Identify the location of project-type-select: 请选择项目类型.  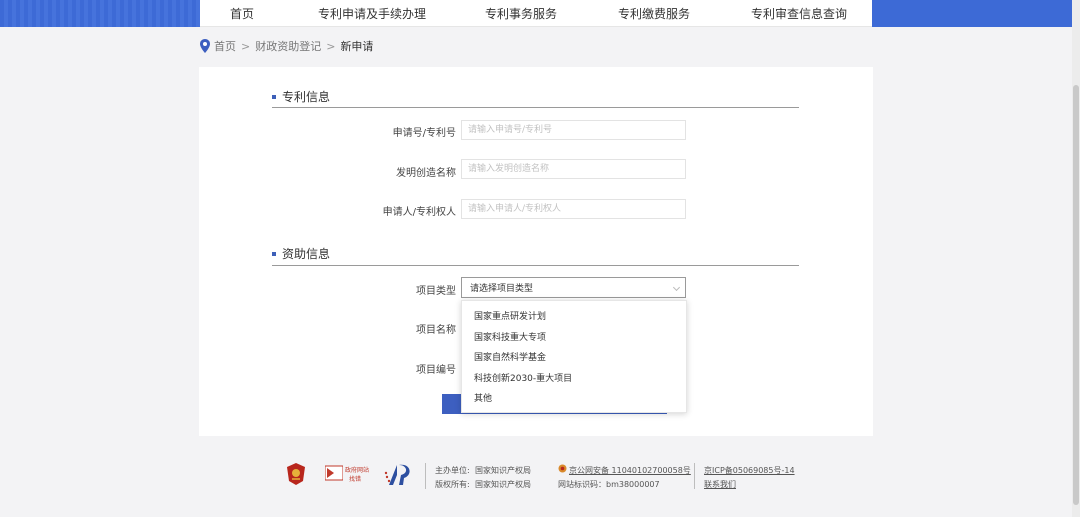
(573, 287).